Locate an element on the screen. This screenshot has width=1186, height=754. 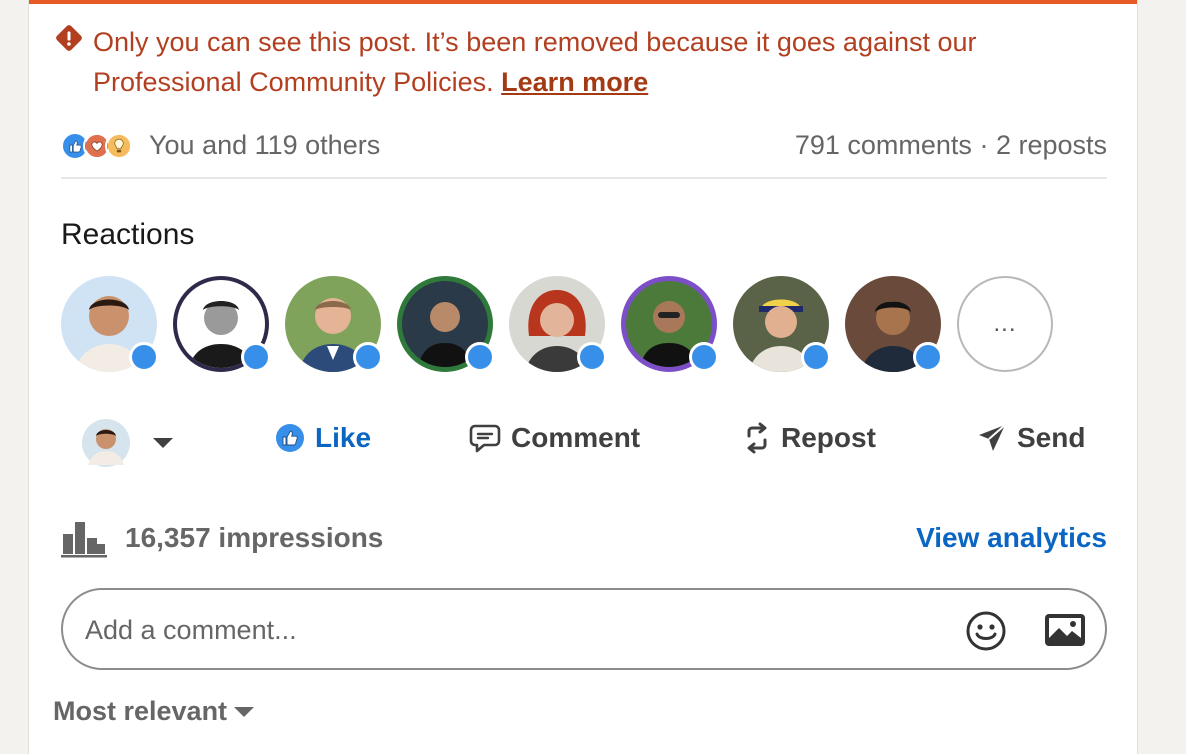
warning-icon is located at coordinates (69, 38).